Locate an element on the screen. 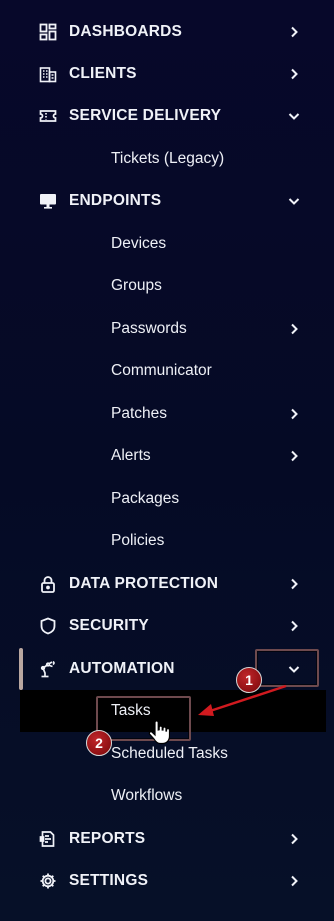 This screenshot has width=334, height=921. step-badge-1: 1 is located at coordinates (249, 680).